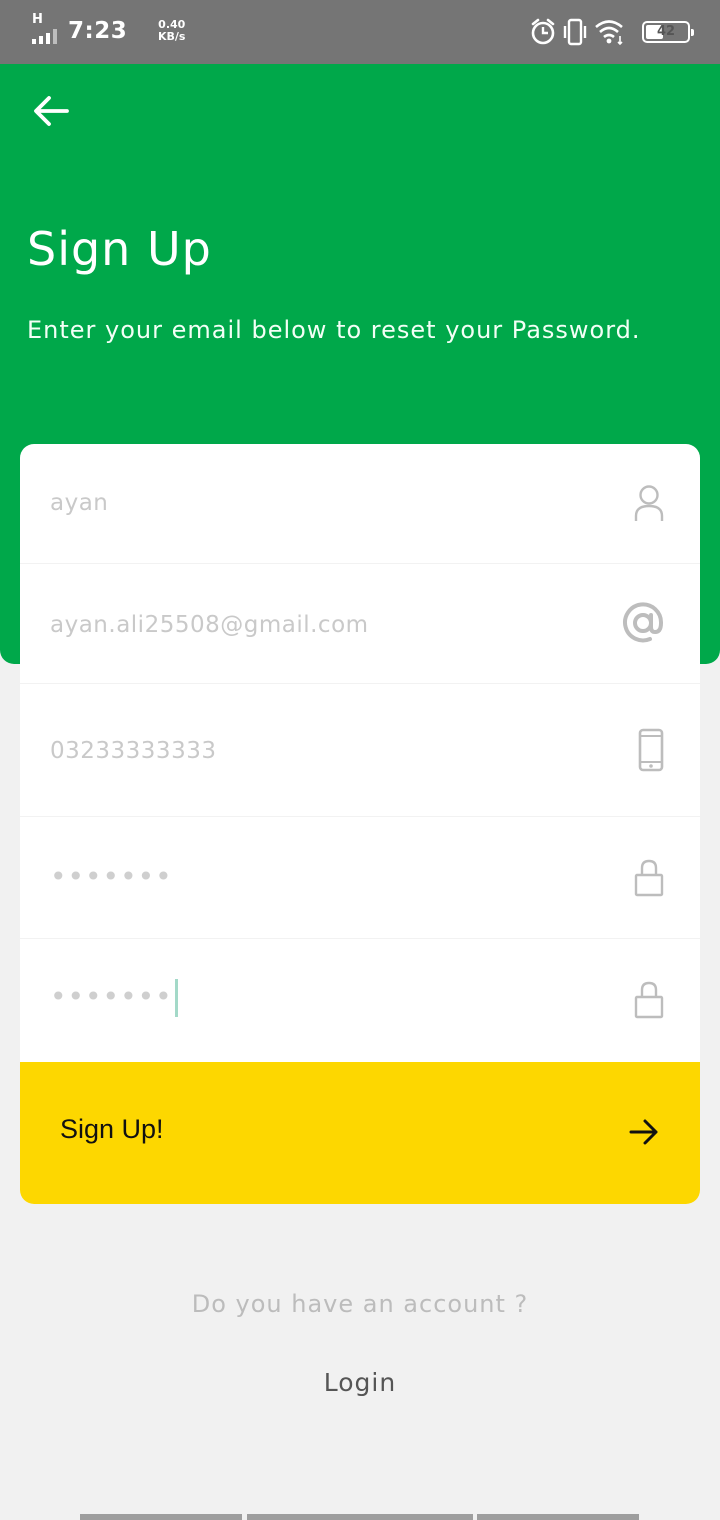 The width and height of the screenshot is (720, 1520). I want to click on page-title: Sign Up, so click(119, 249).